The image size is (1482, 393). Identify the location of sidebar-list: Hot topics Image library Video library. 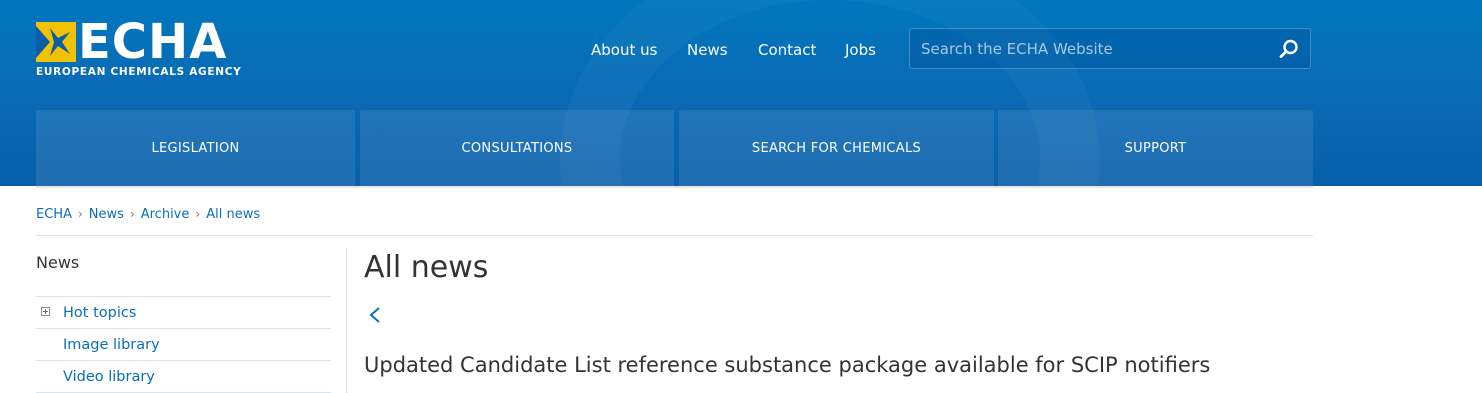
(183, 344).